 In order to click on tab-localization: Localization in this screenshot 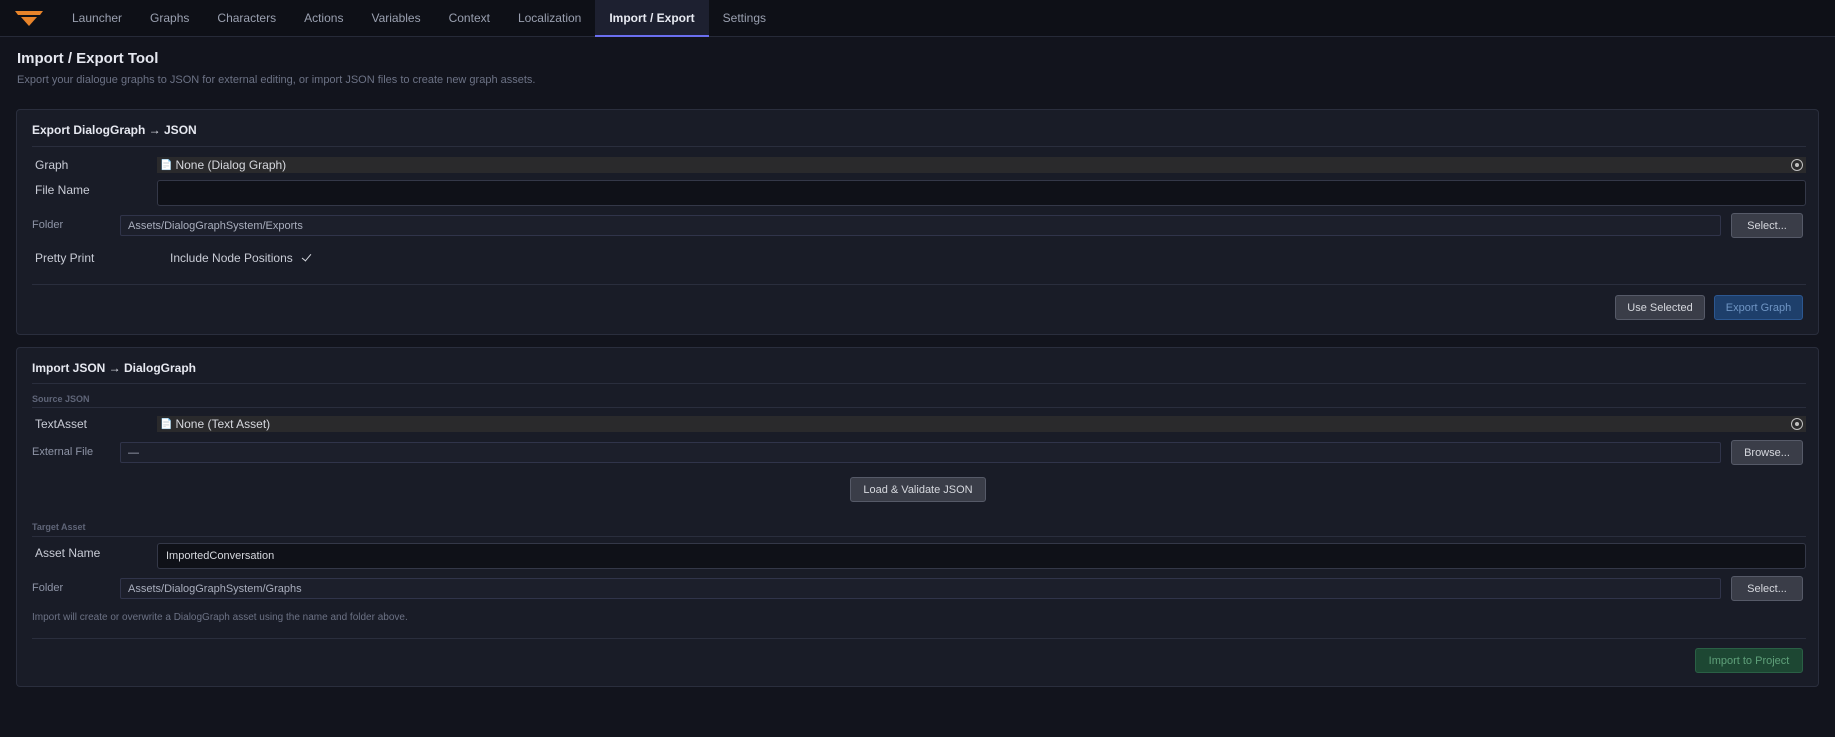, I will do `click(549, 18)`.